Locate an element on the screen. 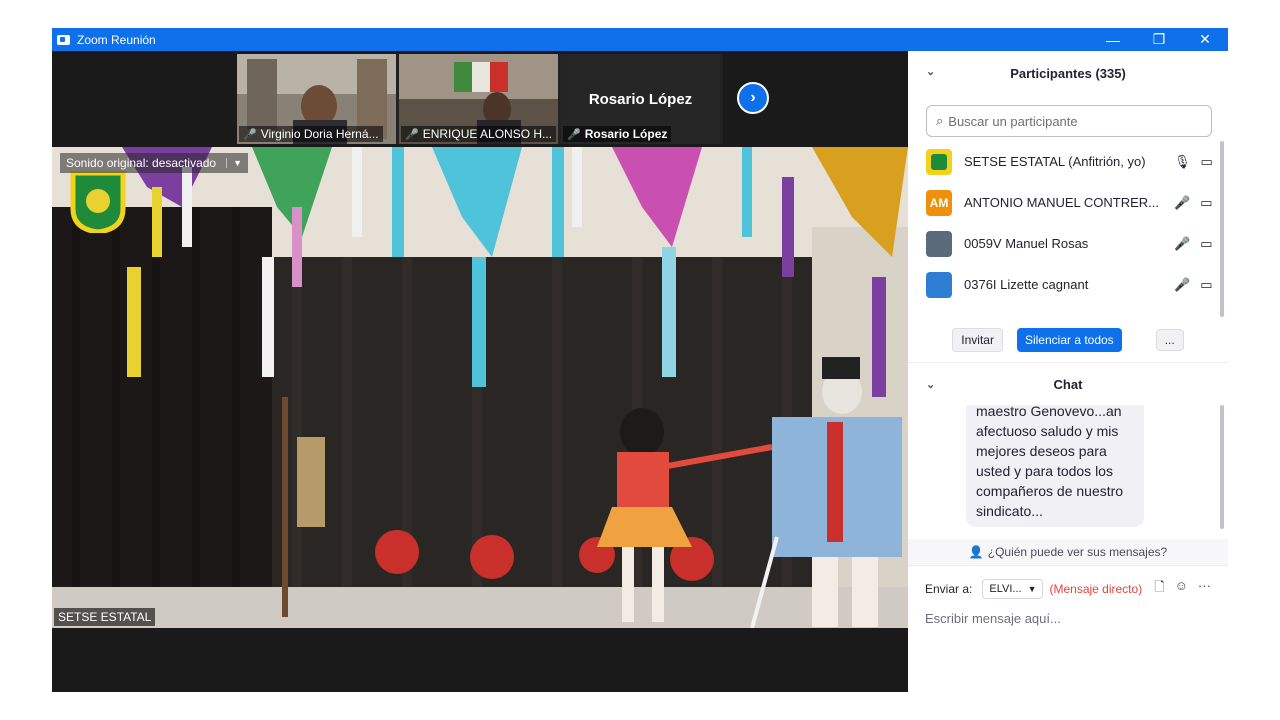 This screenshot has width=1280, height=720. mute-all-button: Silenciar a todos is located at coordinates (1069, 339).